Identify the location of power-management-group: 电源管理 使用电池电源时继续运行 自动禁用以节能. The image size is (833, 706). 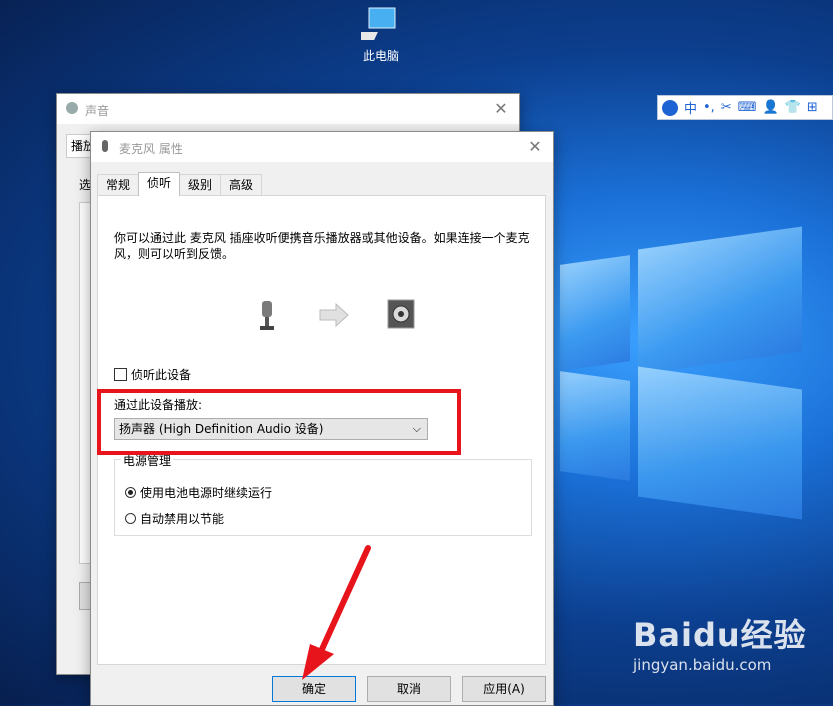
(323, 494).